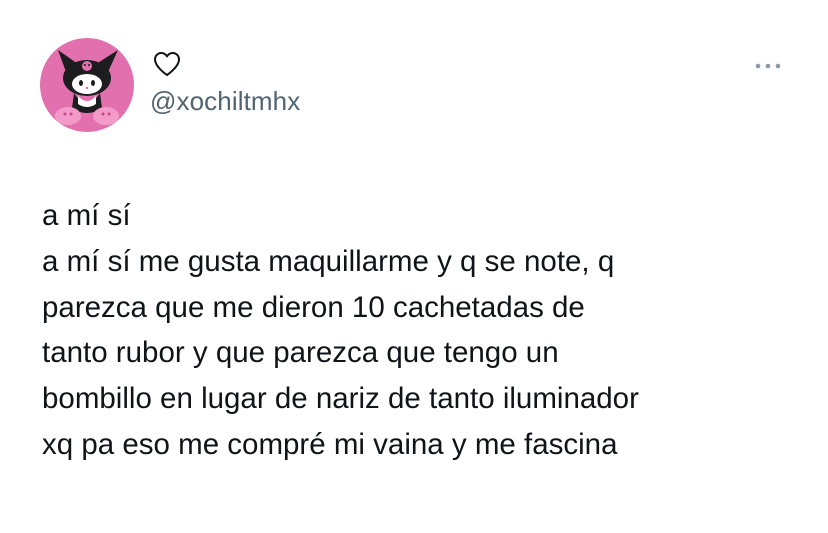 The width and height of the screenshot is (828, 533). Describe the element at coordinates (87, 87) in the screenshot. I see `kuromi-avatar-icon` at that location.